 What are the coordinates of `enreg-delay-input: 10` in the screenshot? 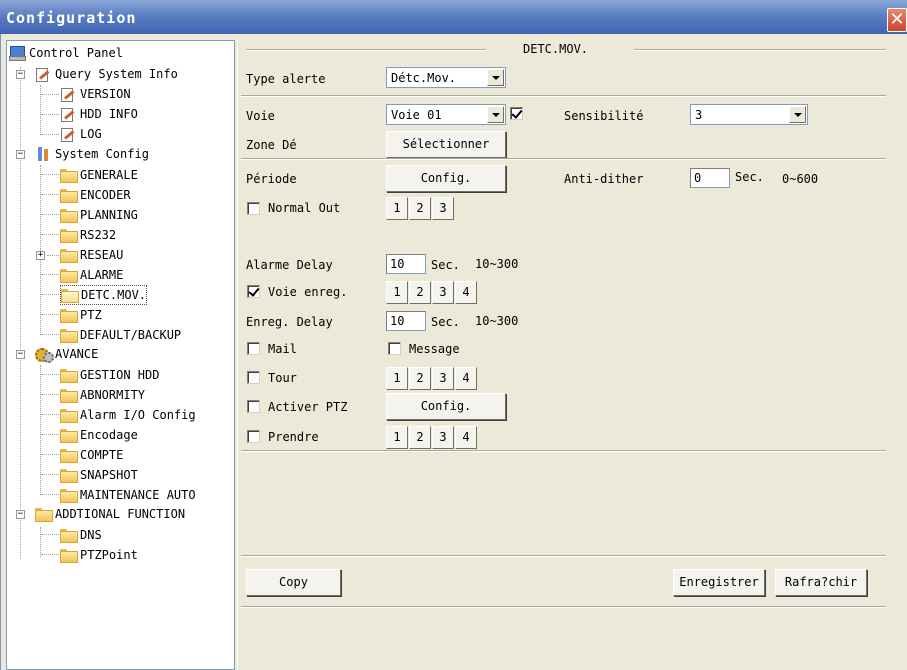 It's located at (406, 321).